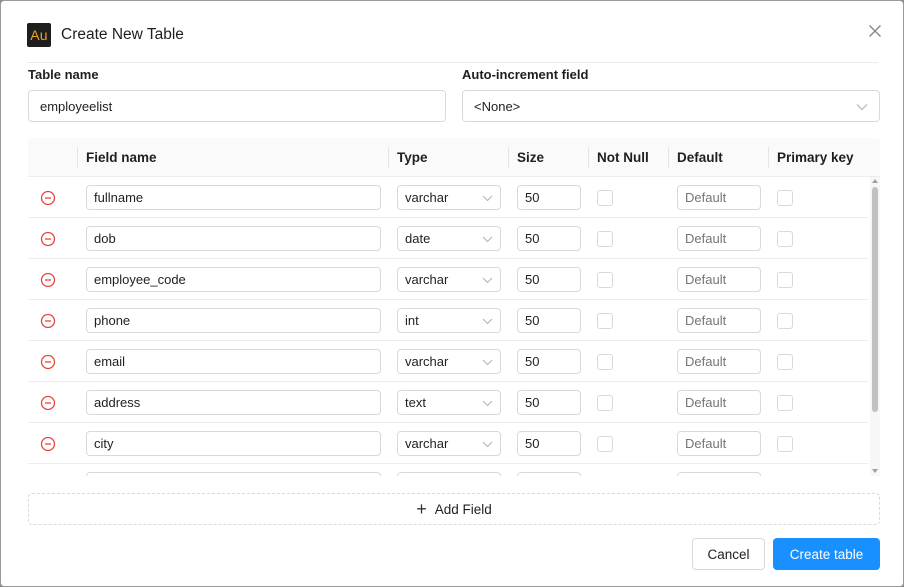 This screenshot has height=587, width=904. Describe the element at coordinates (421, 509) in the screenshot. I see `plus-icon: +` at that location.